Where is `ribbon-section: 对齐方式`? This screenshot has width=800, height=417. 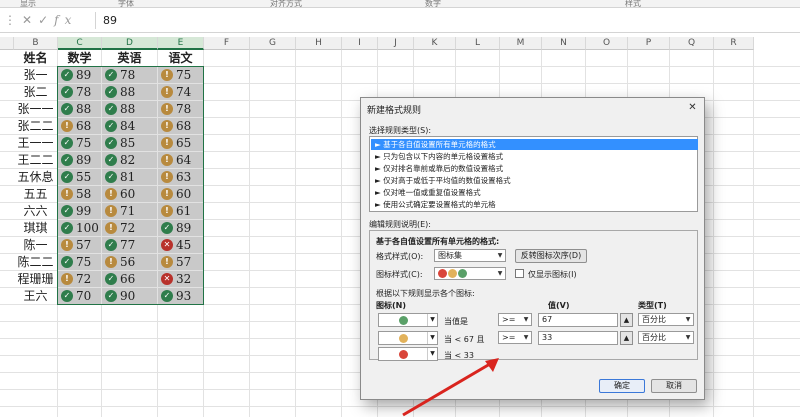 ribbon-section: 对齐方式 is located at coordinates (286, 4).